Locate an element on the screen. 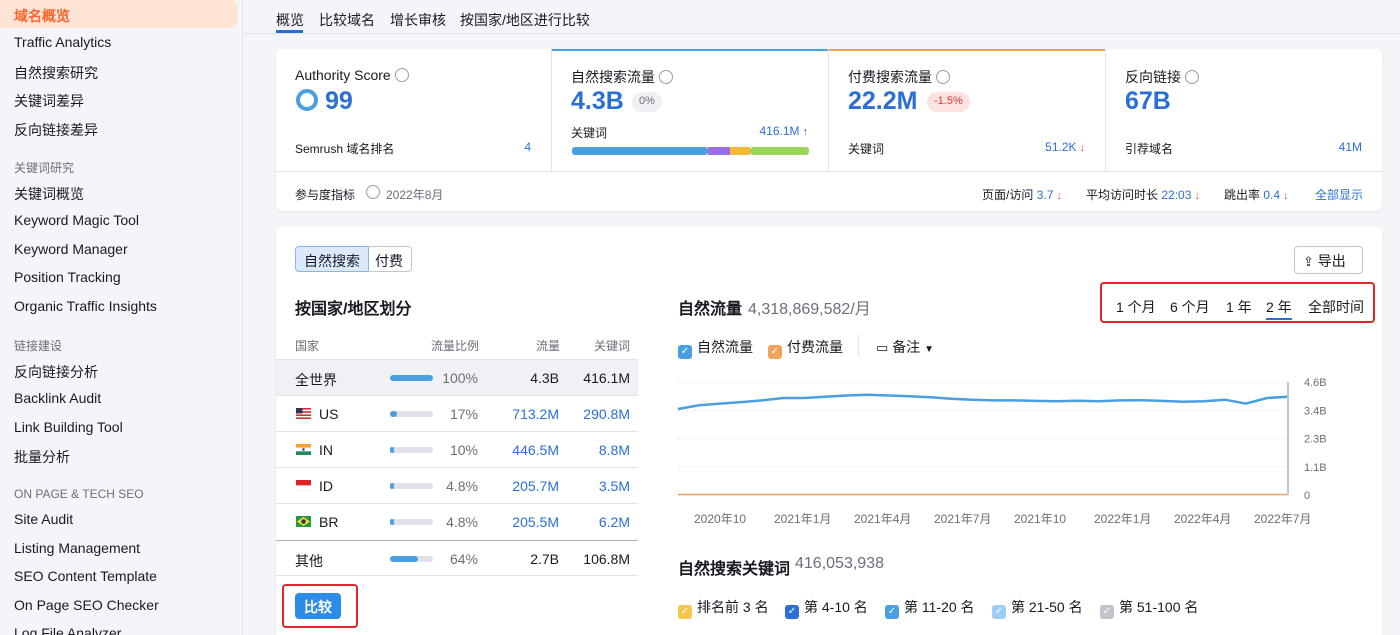  checkbox-checked-icon: ✓ is located at coordinates (685, 612).